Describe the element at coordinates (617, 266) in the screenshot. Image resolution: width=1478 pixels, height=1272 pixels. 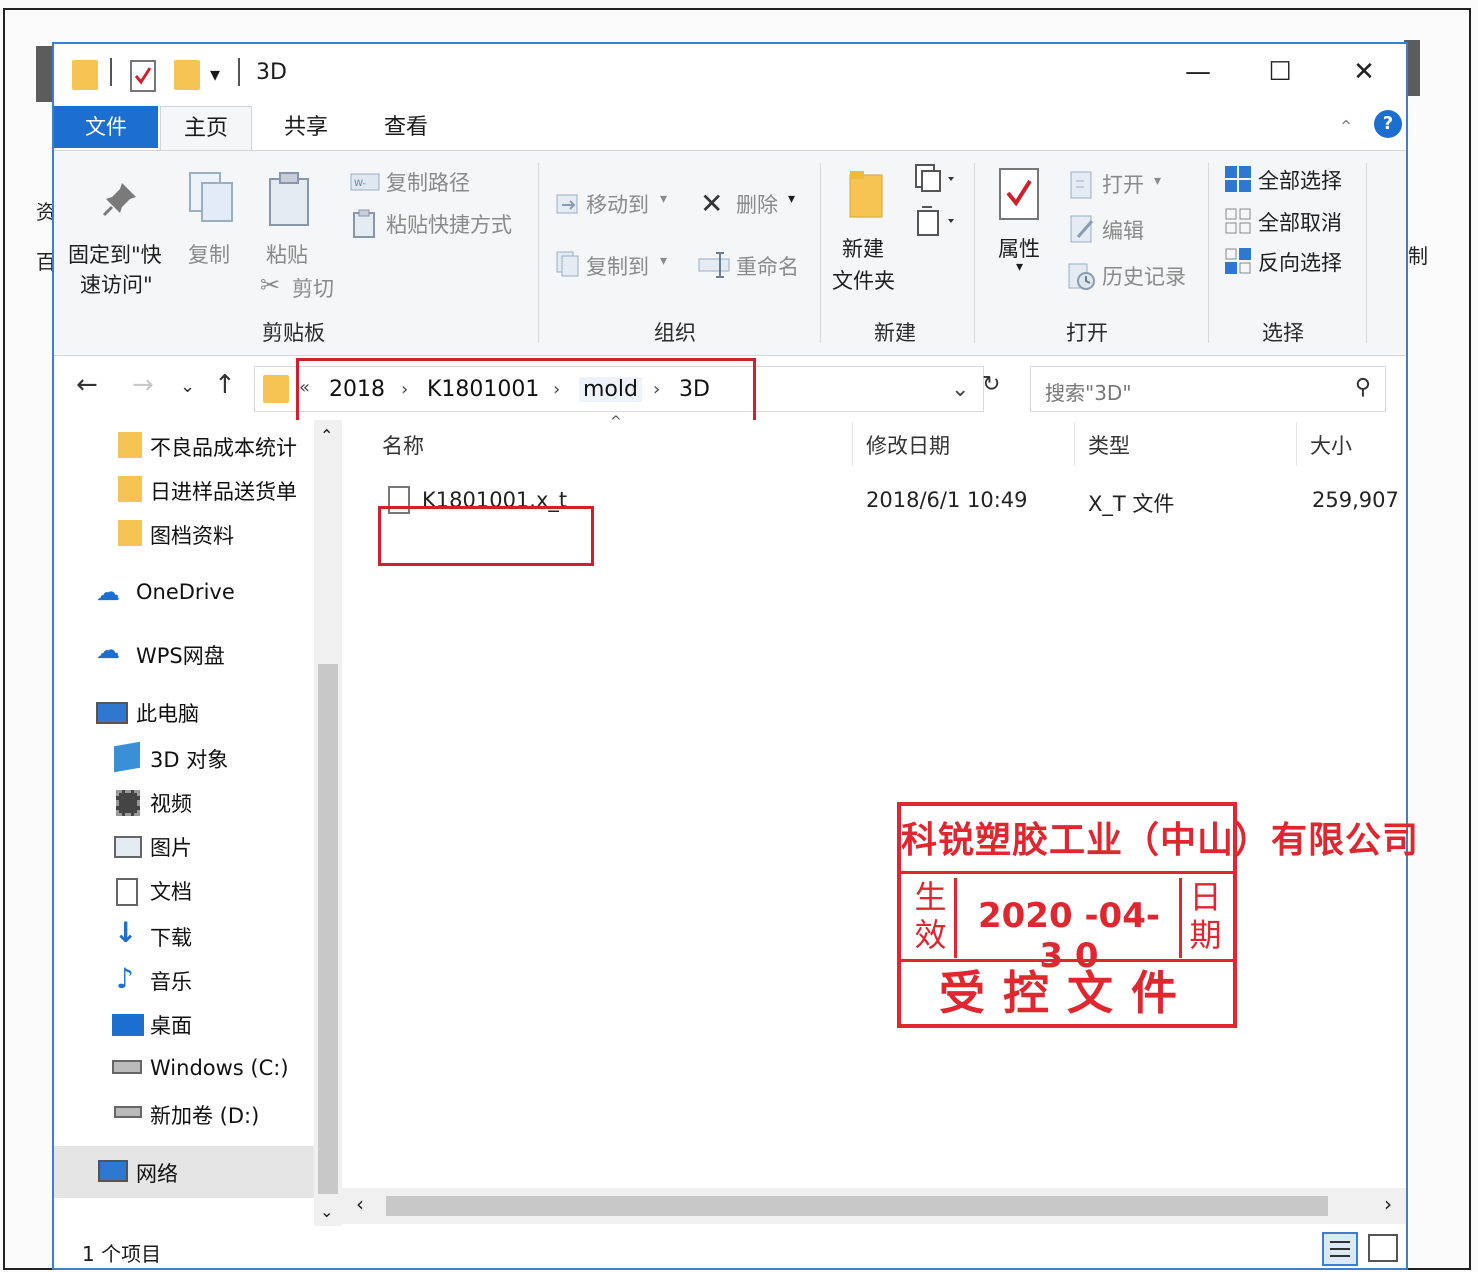
I see `copy-to-button: 复制到` at that location.